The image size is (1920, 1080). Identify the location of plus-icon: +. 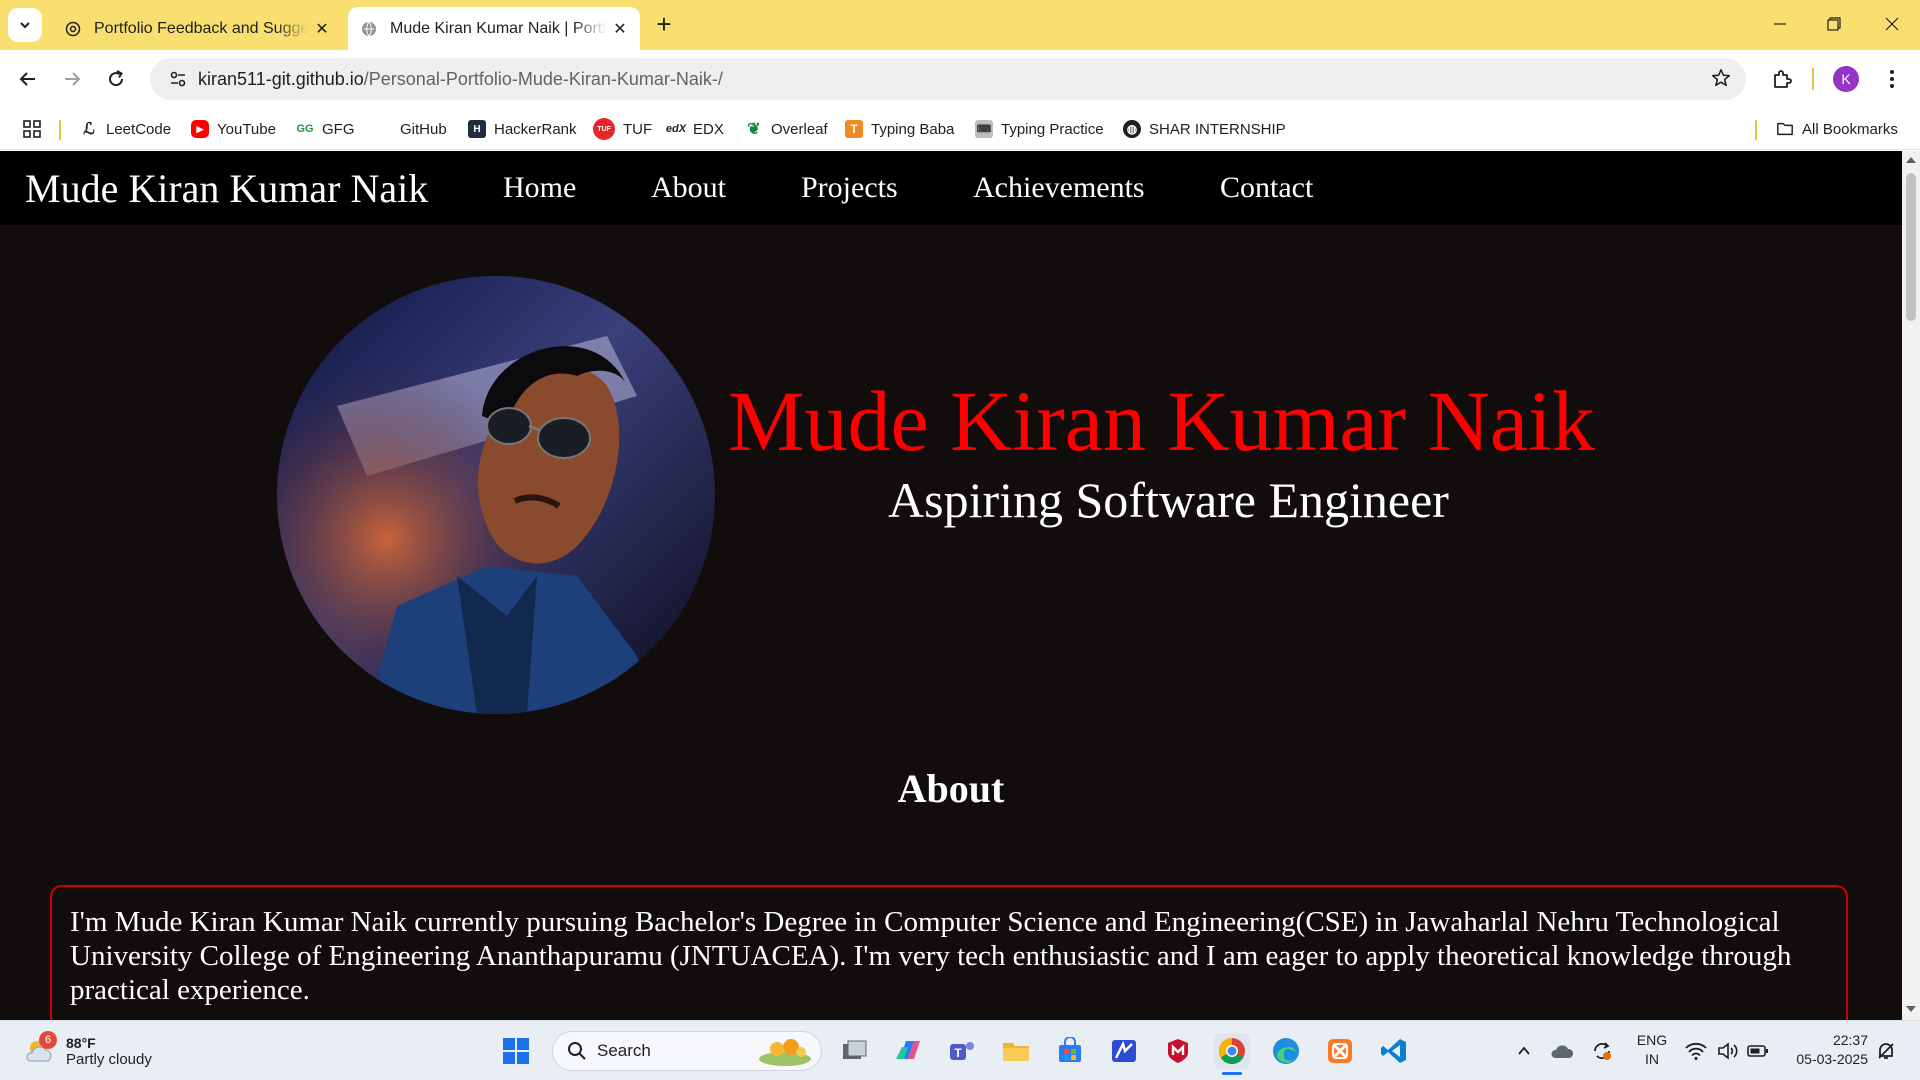
(664, 23).